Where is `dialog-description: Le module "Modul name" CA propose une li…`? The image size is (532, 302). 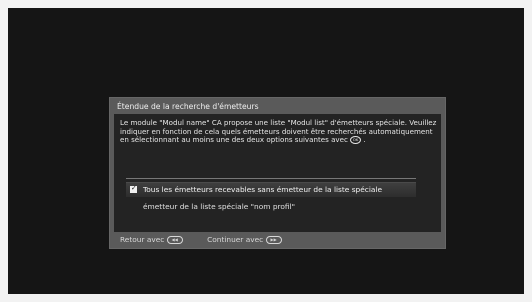
dialog-description: Le module "Modul name" CA propose une li… is located at coordinates (279, 131).